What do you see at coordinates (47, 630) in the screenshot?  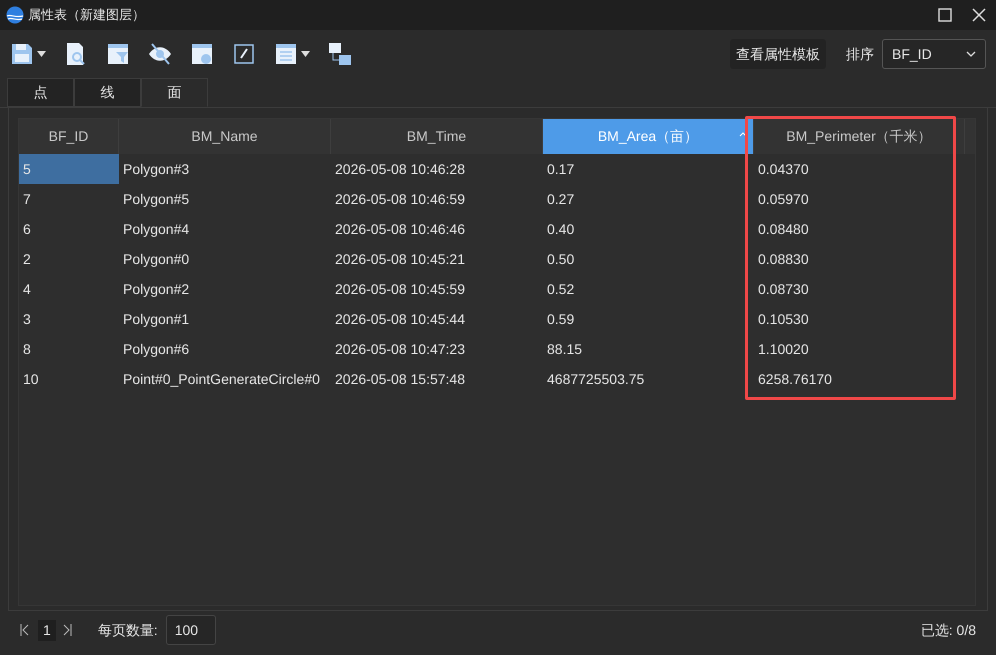 I see `page-number: 1` at bounding box center [47, 630].